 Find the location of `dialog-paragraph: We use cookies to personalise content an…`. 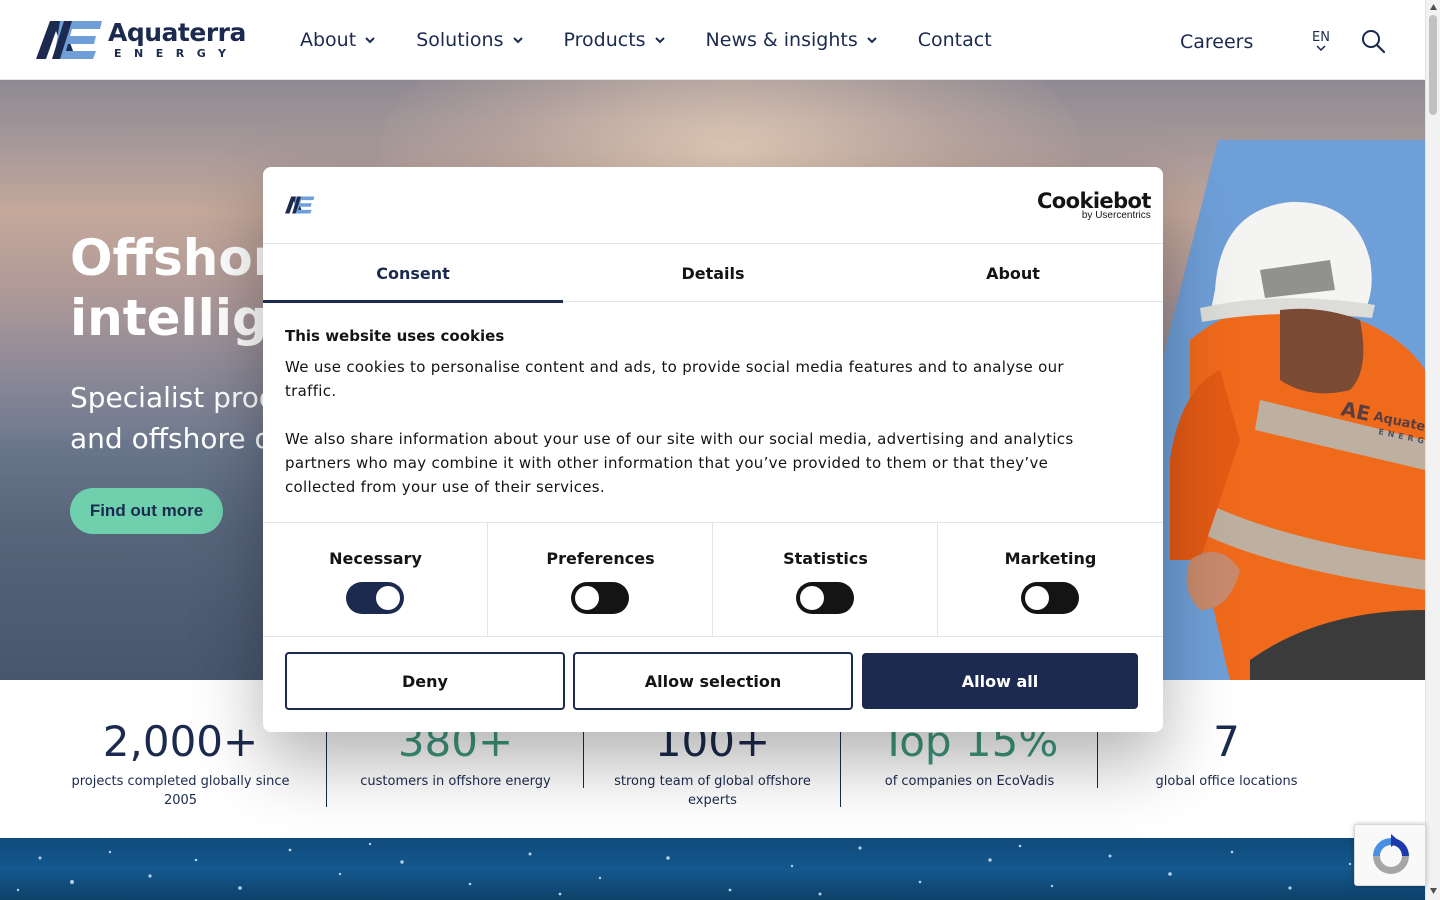

dialog-paragraph: We use cookies to personalise content an… is located at coordinates (674, 379).